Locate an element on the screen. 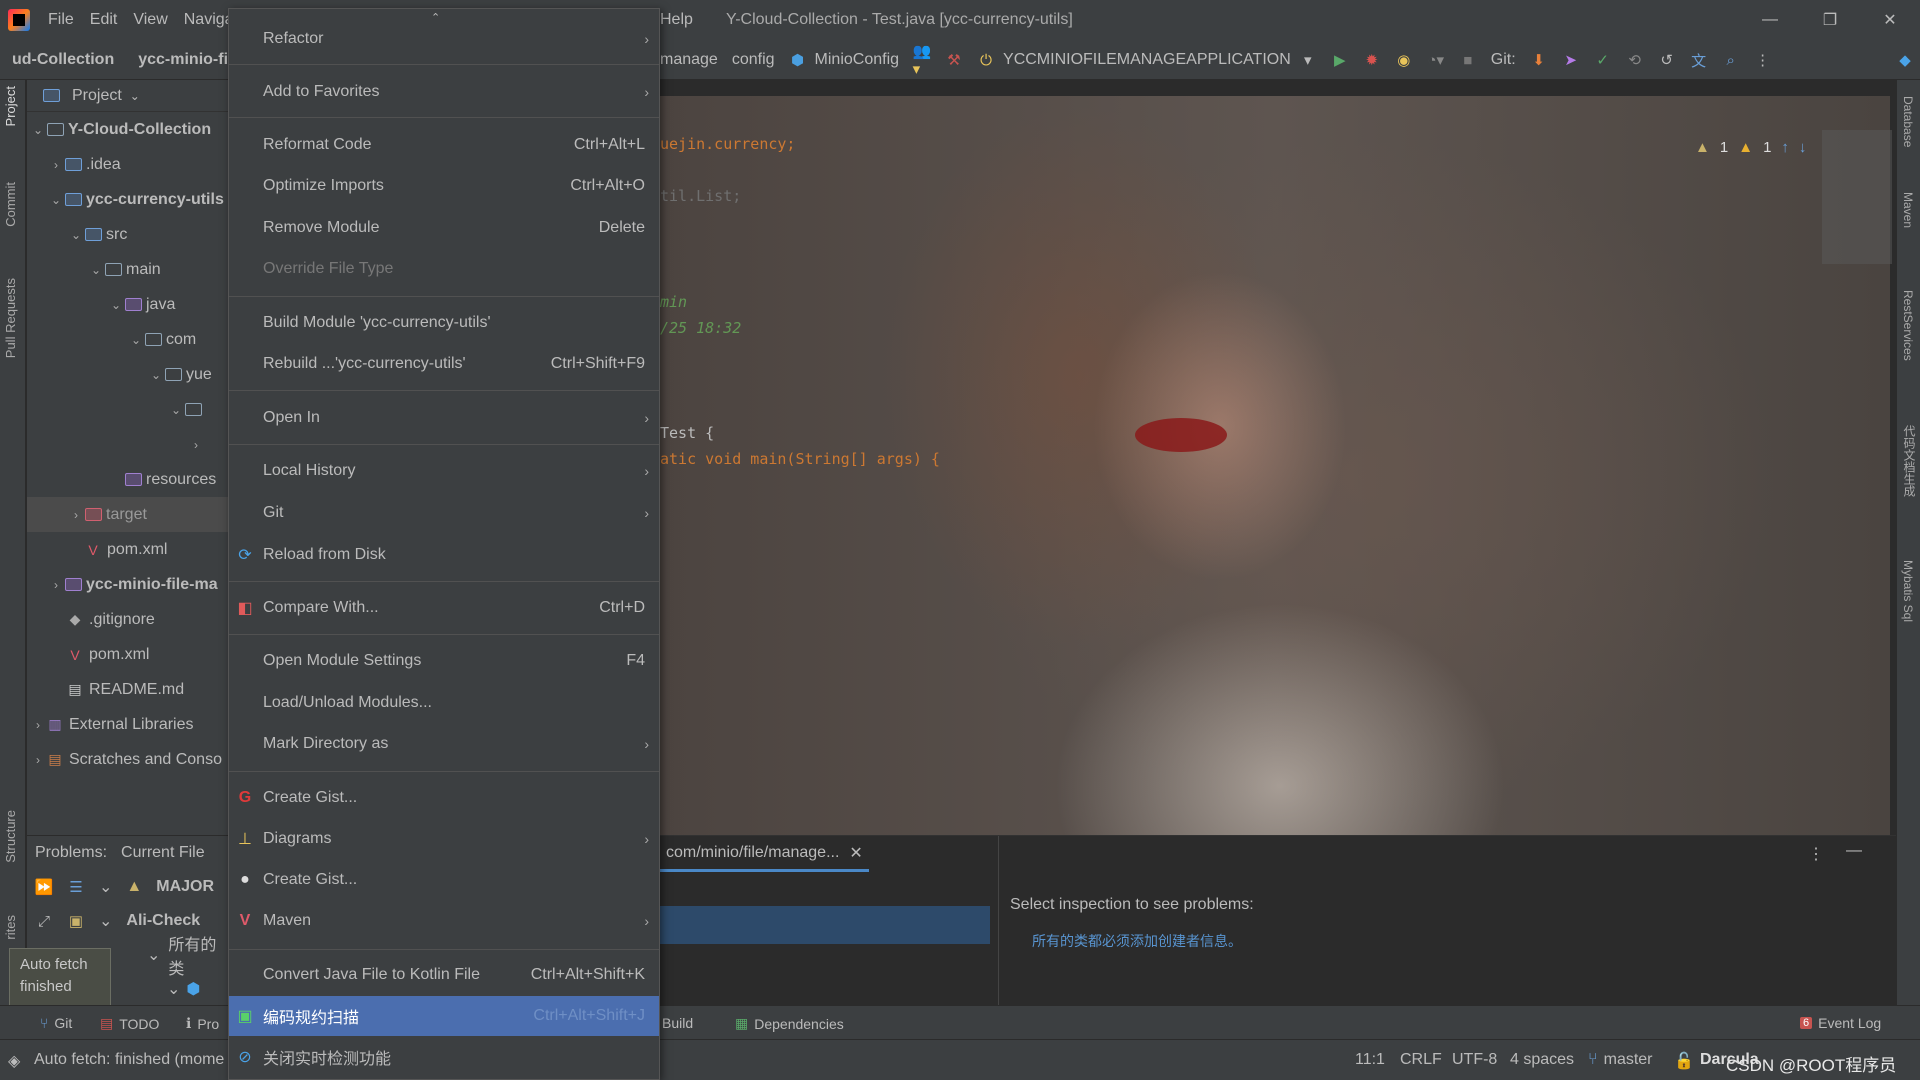 The height and width of the screenshot is (1080, 1920). tree-item: resources is located at coordinates (128, 479).